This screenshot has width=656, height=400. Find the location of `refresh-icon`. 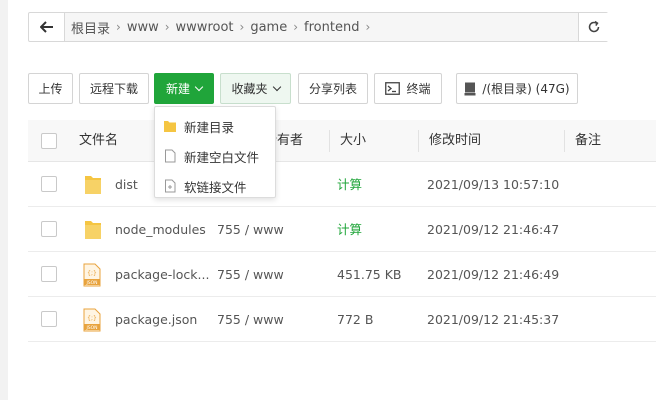

refresh-icon is located at coordinates (593, 26).